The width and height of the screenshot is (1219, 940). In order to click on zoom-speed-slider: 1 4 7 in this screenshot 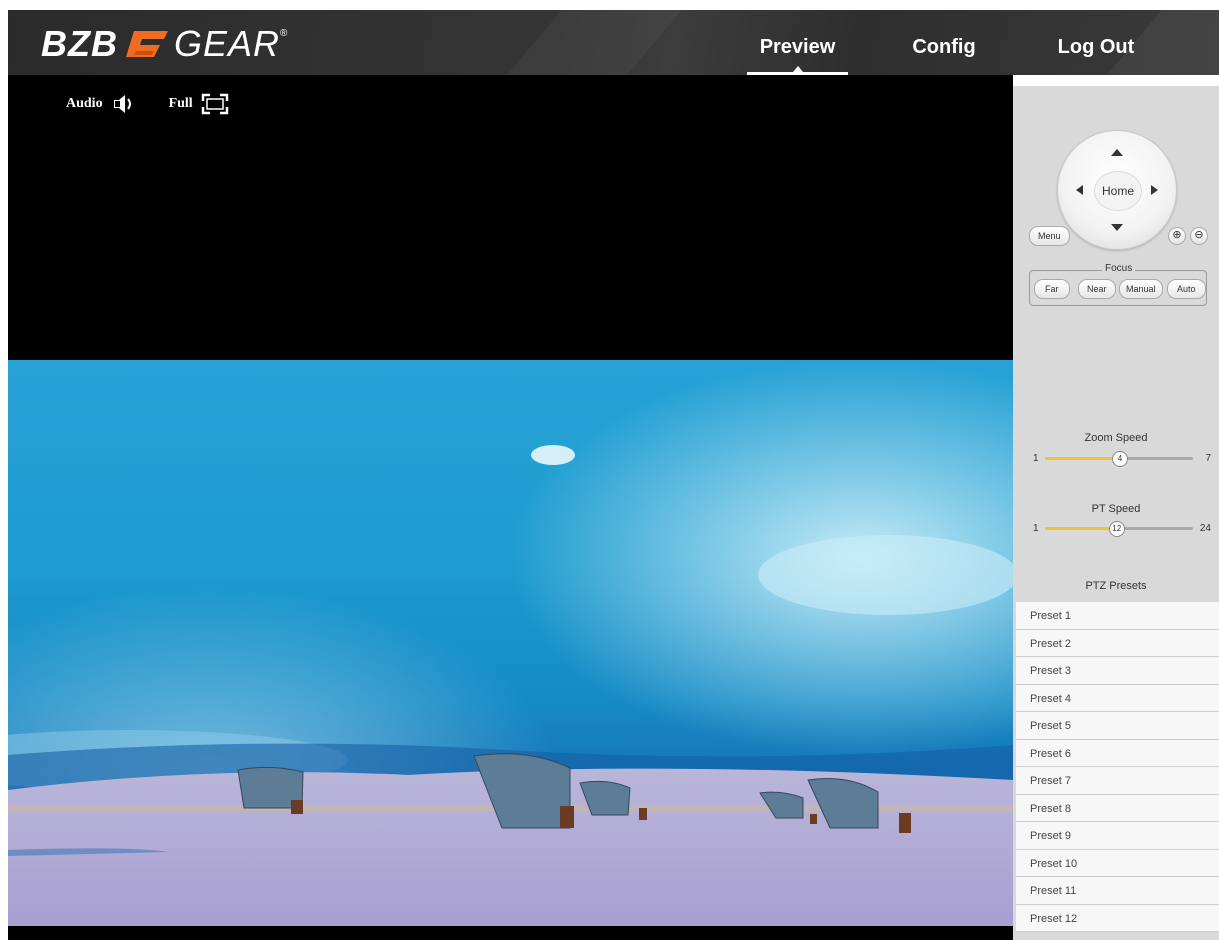, I will do `click(1121, 458)`.